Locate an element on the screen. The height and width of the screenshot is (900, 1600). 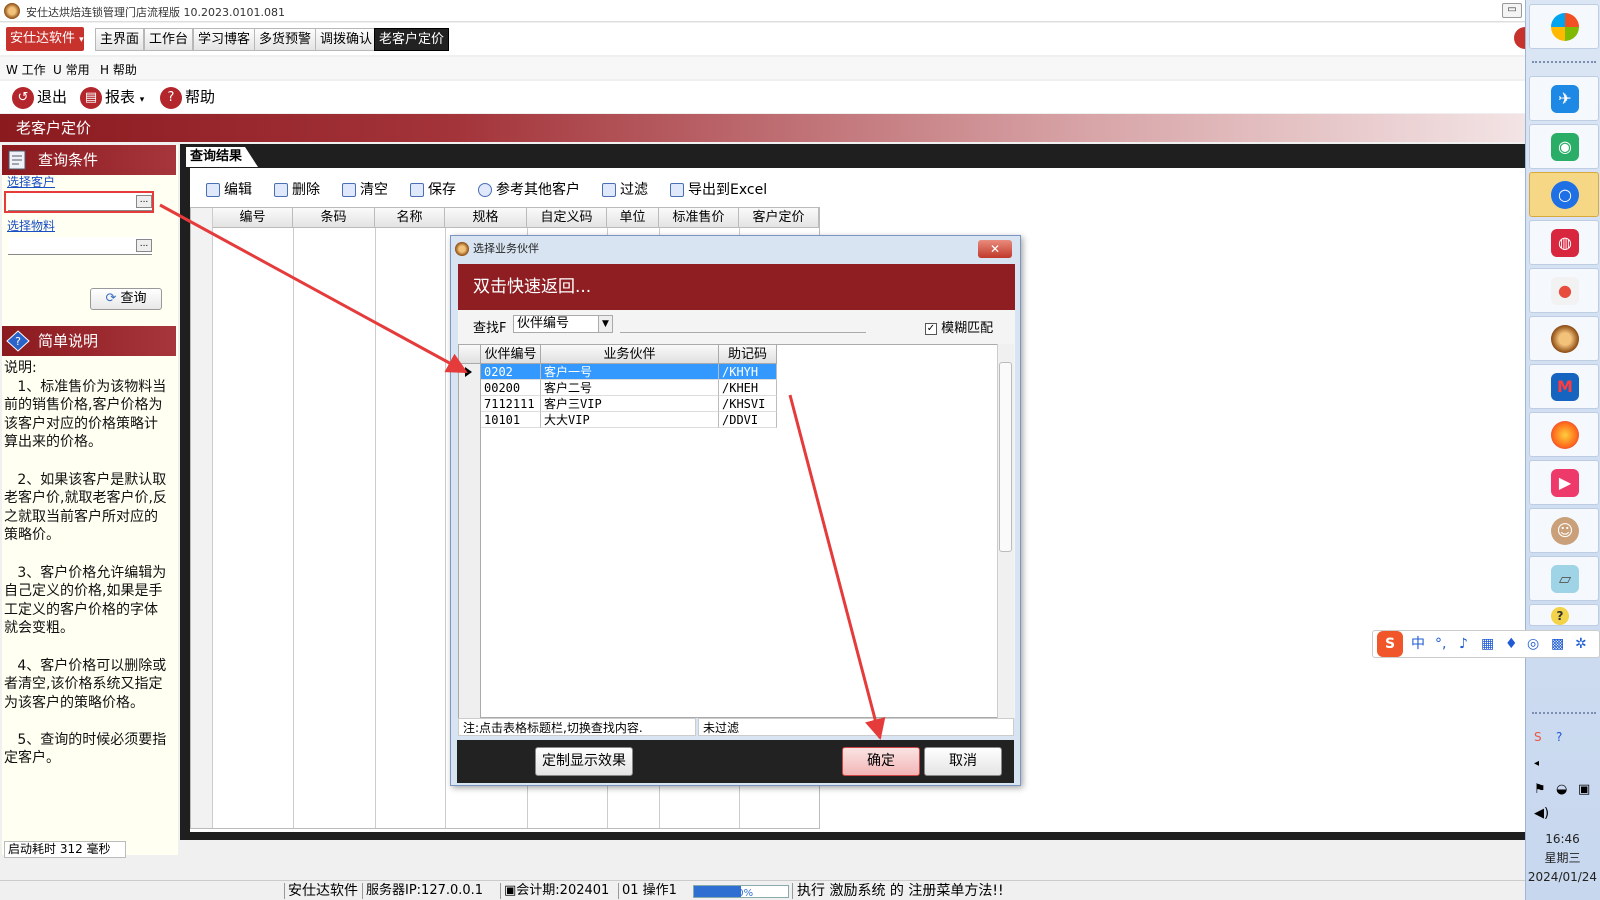
apps-grid-icon: ▩ is located at coordinates (1557, 644).